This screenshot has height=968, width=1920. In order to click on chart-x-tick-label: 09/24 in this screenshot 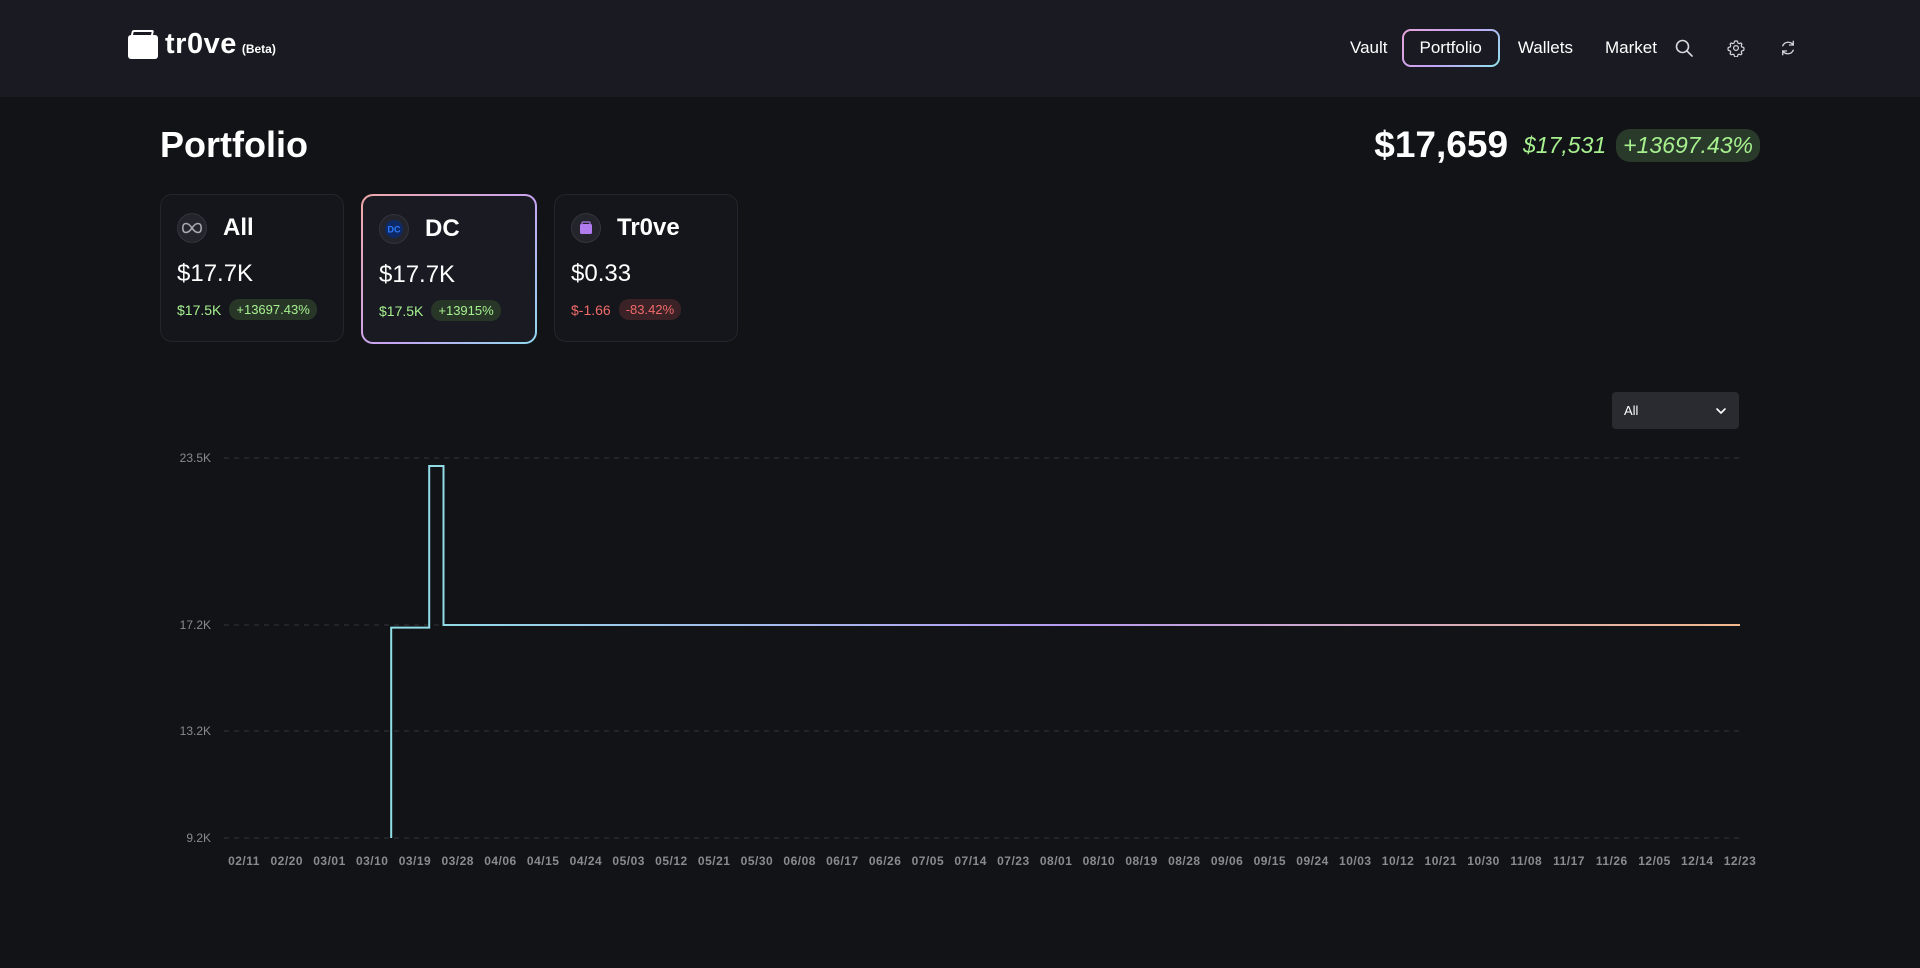, I will do `click(1312, 861)`.